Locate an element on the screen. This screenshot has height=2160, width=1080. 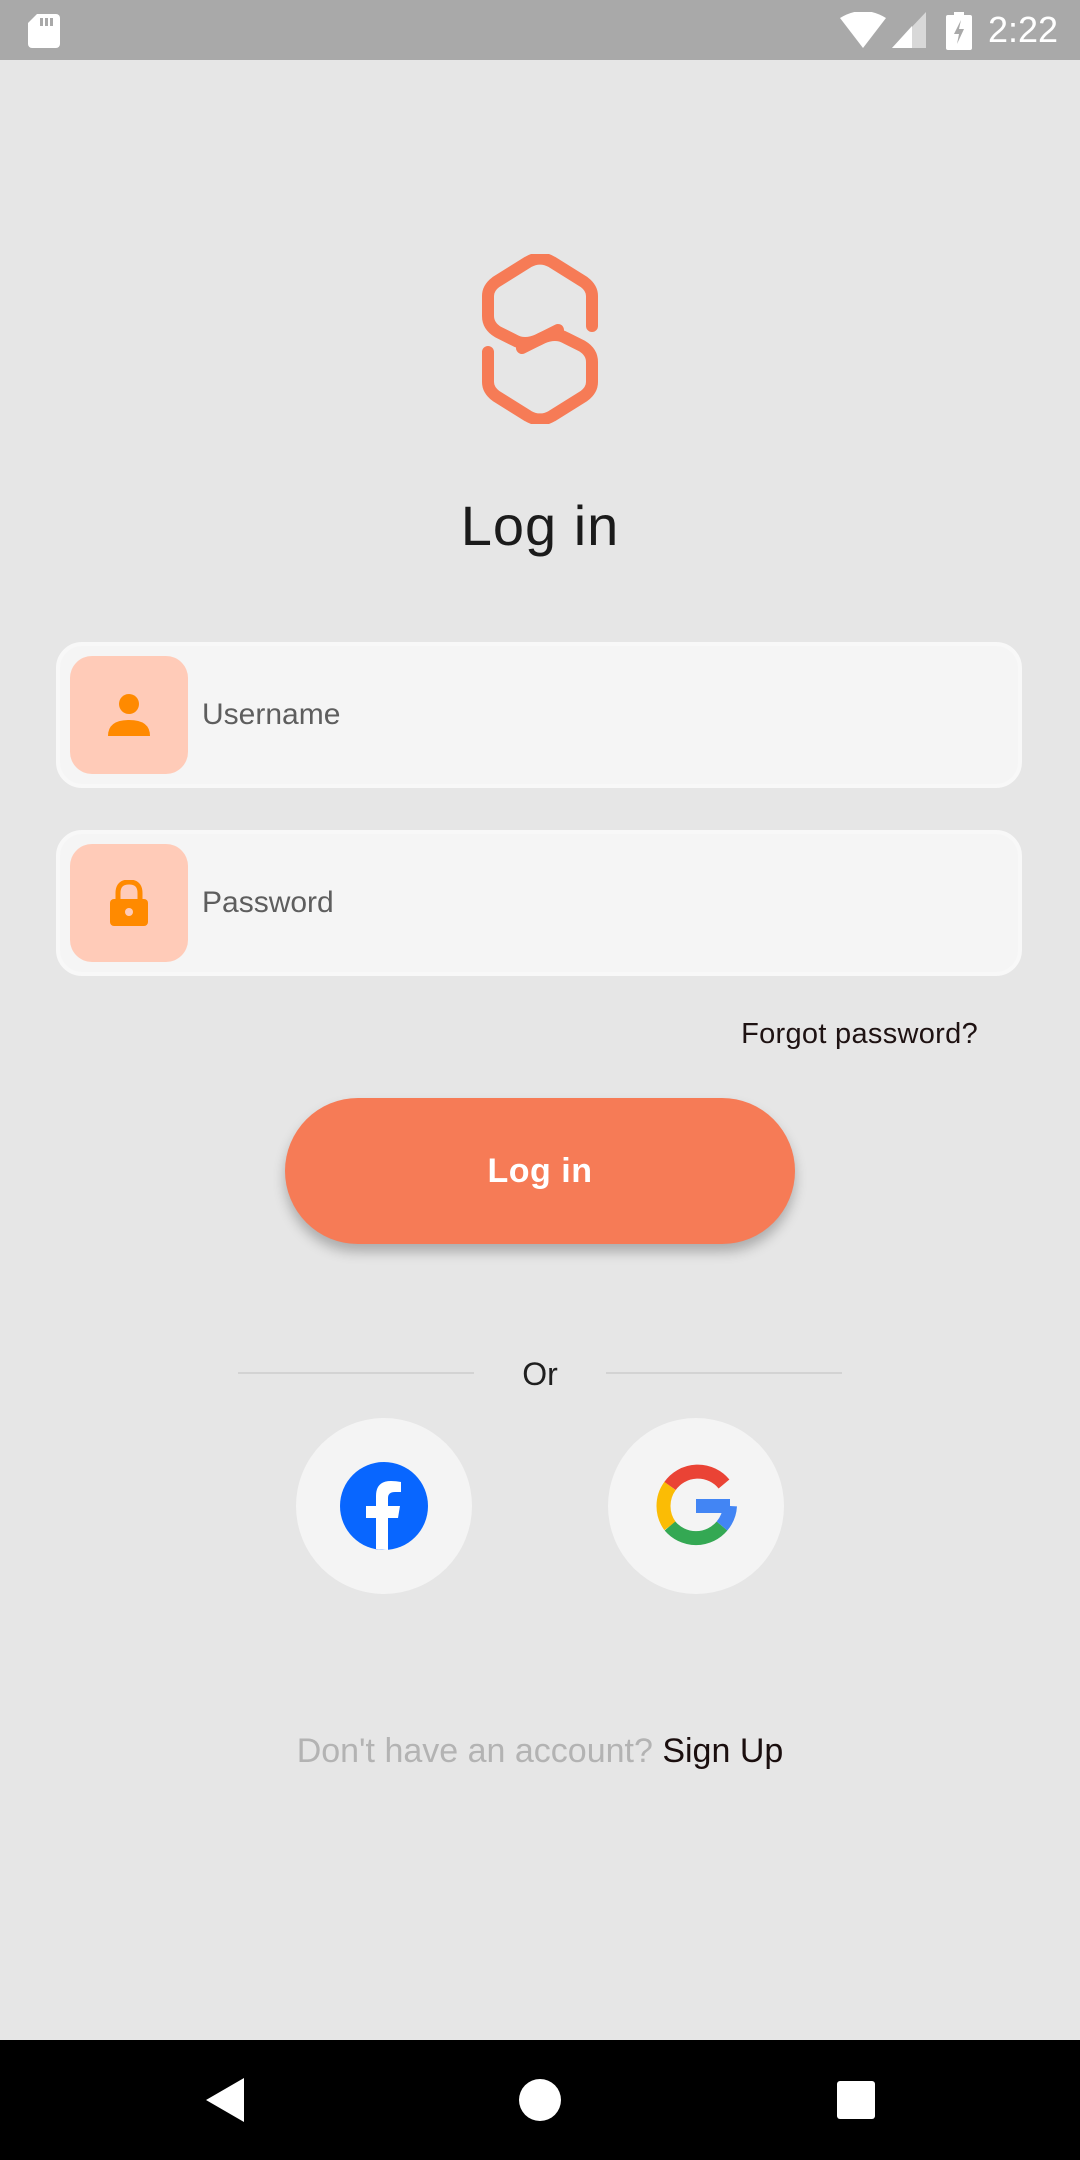
recents-icon is located at coordinates (856, 2100).